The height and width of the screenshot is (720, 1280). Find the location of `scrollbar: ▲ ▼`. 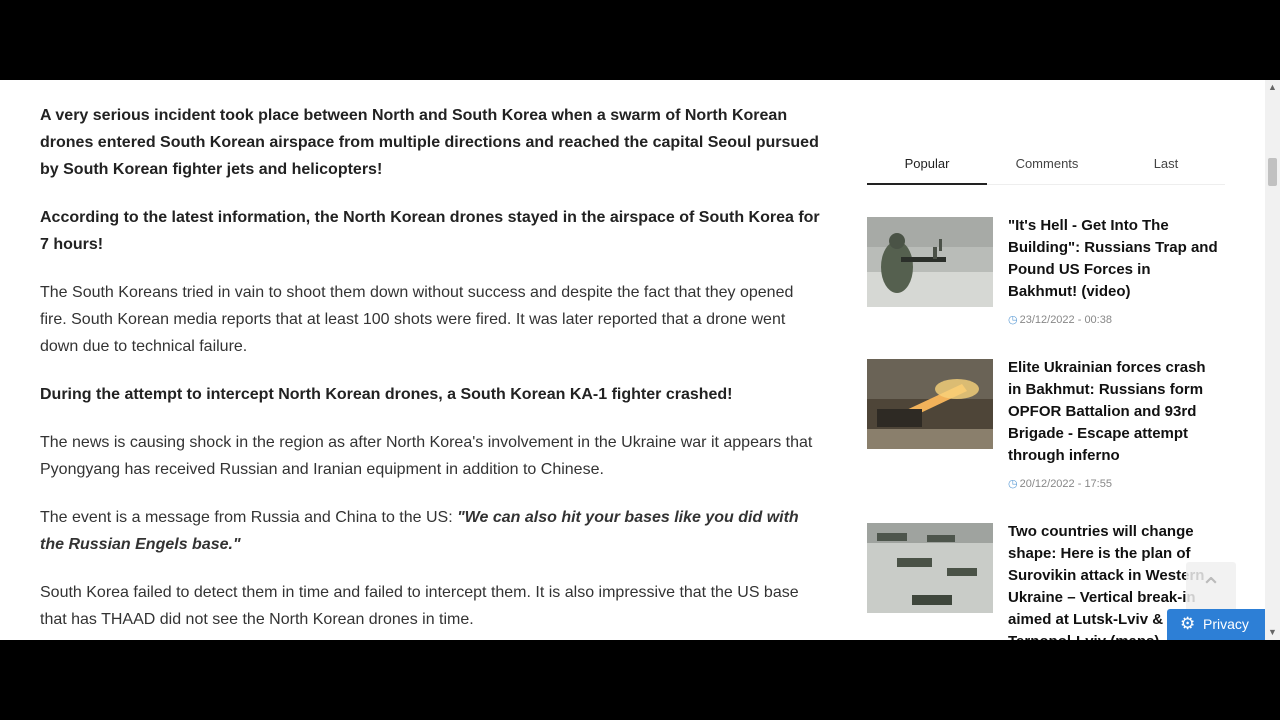

scrollbar: ▲ ▼ is located at coordinates (1272, 360).